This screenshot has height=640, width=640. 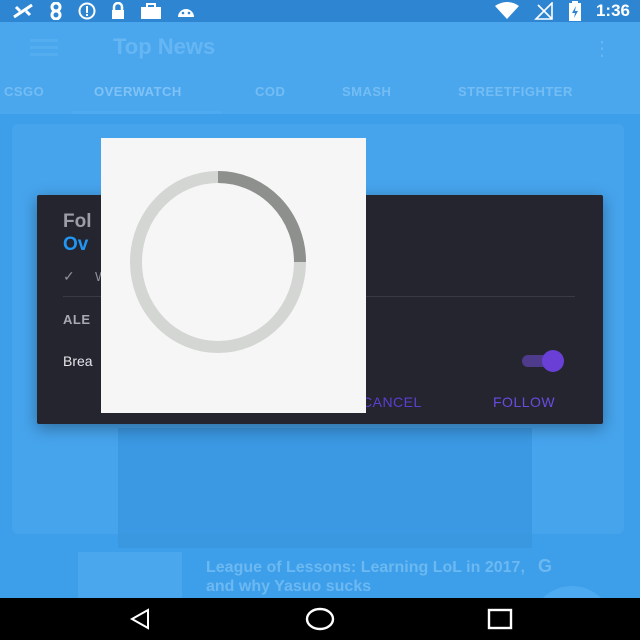 What do you see at coordinates (87, 11) in the screenshot?
I see `info-icon` at bounding box center [87, 11].